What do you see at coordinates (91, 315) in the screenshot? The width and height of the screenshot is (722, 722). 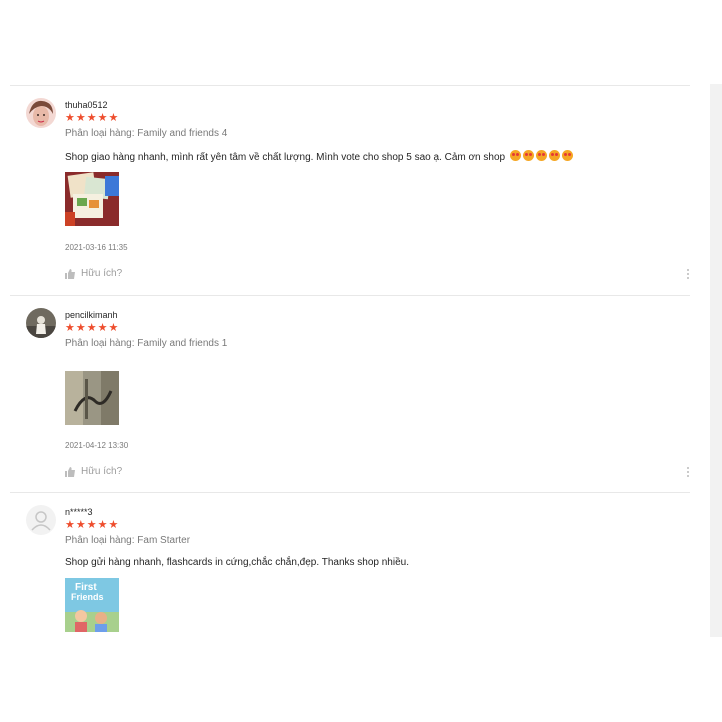 I see `reviewer-name: pencilkimanh` at bounding box center [91, 315].